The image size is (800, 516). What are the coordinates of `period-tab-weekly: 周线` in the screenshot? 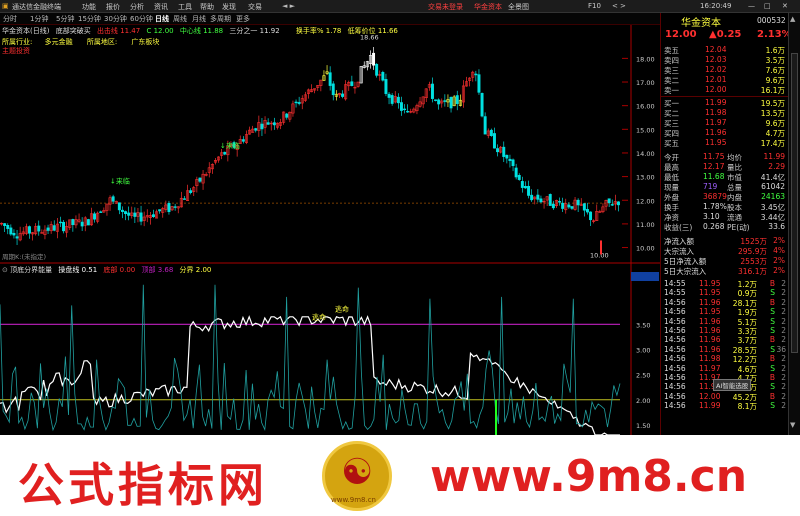 It's located at (180, 19).